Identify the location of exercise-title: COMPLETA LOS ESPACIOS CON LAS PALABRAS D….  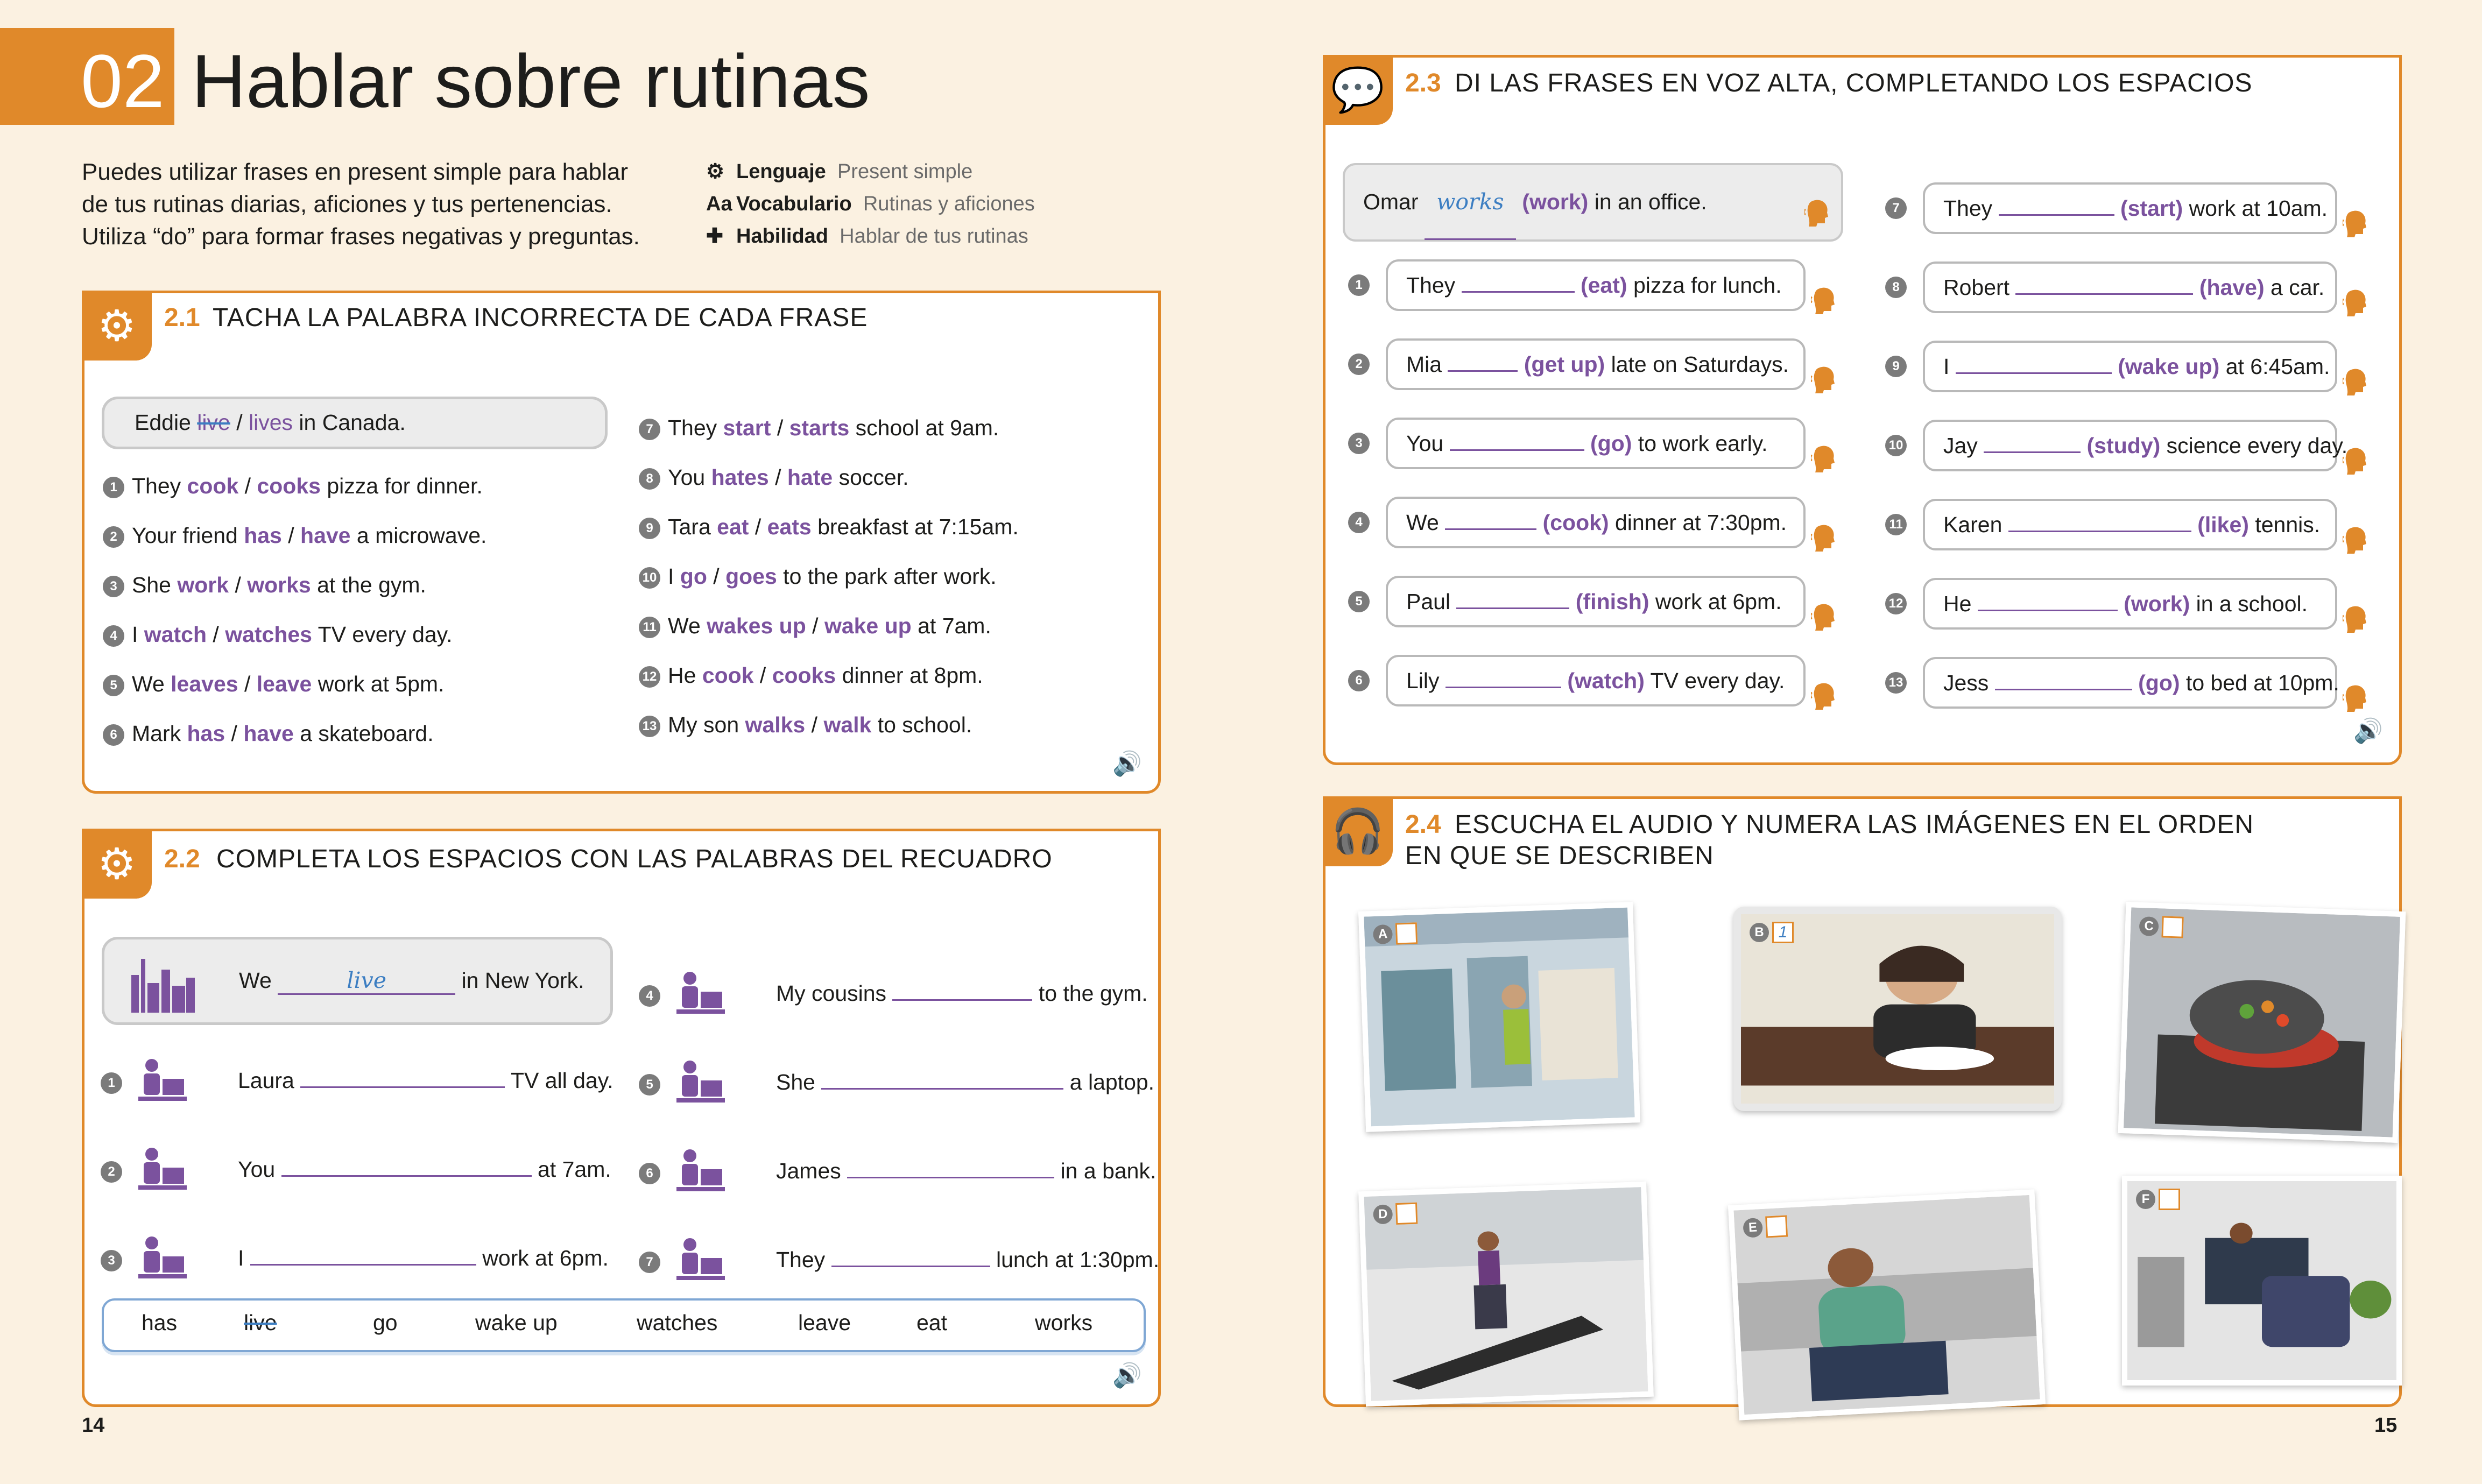
(634, 859).